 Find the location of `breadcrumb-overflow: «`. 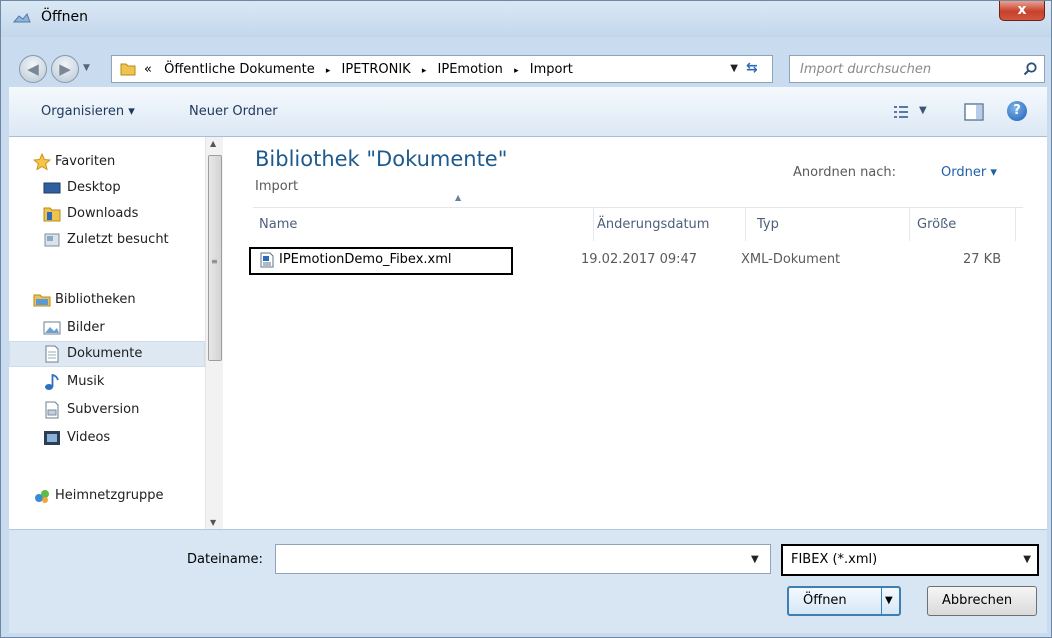

breadcrumb-overflow: « is located at coordinates (148, 69).